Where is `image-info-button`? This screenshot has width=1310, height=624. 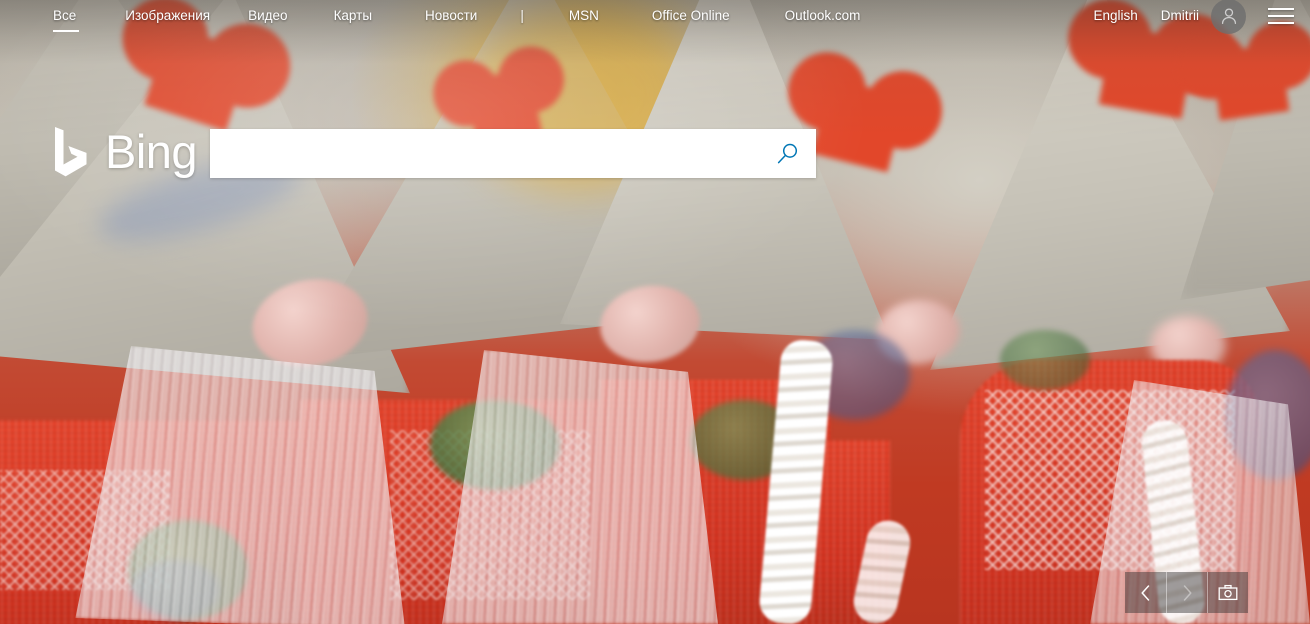 image-info-button is located at coordinates (1227, 592).